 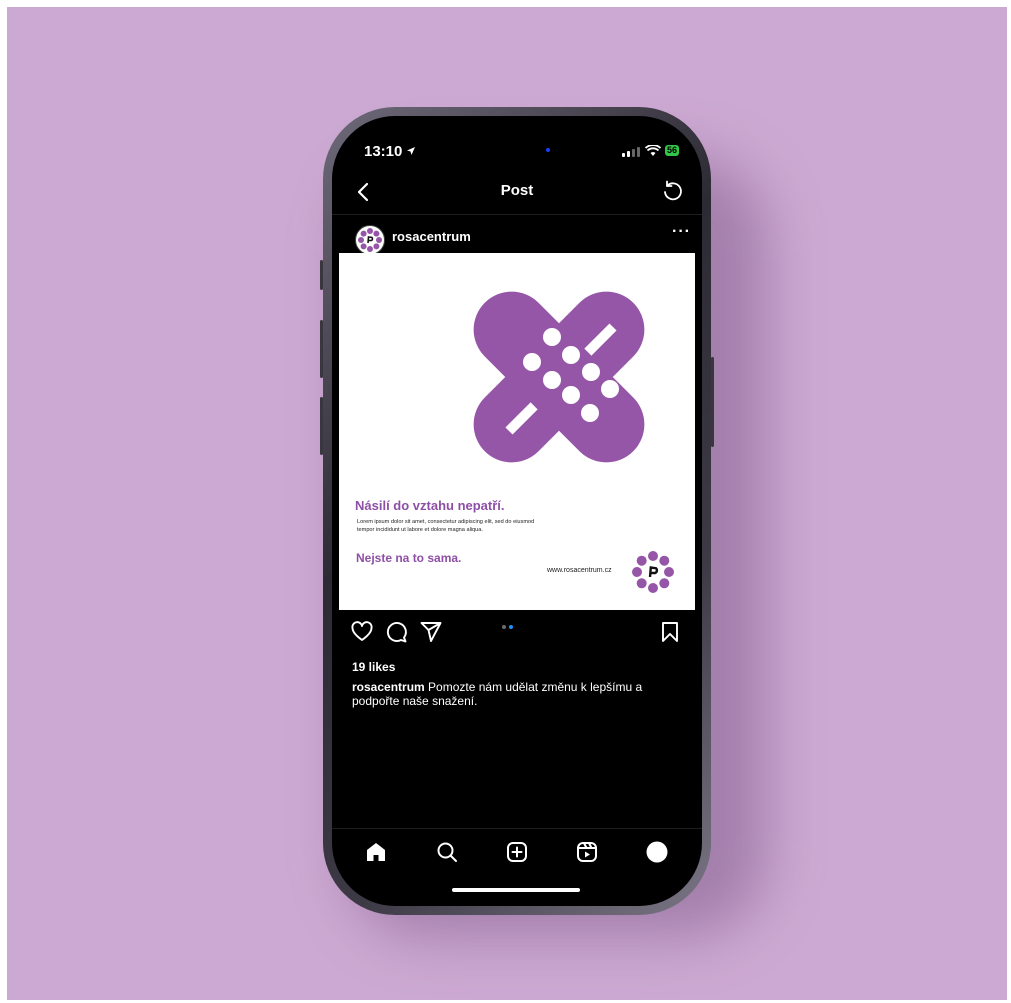 I want to click on carousel-dot-active, so click(x=511, y=627).